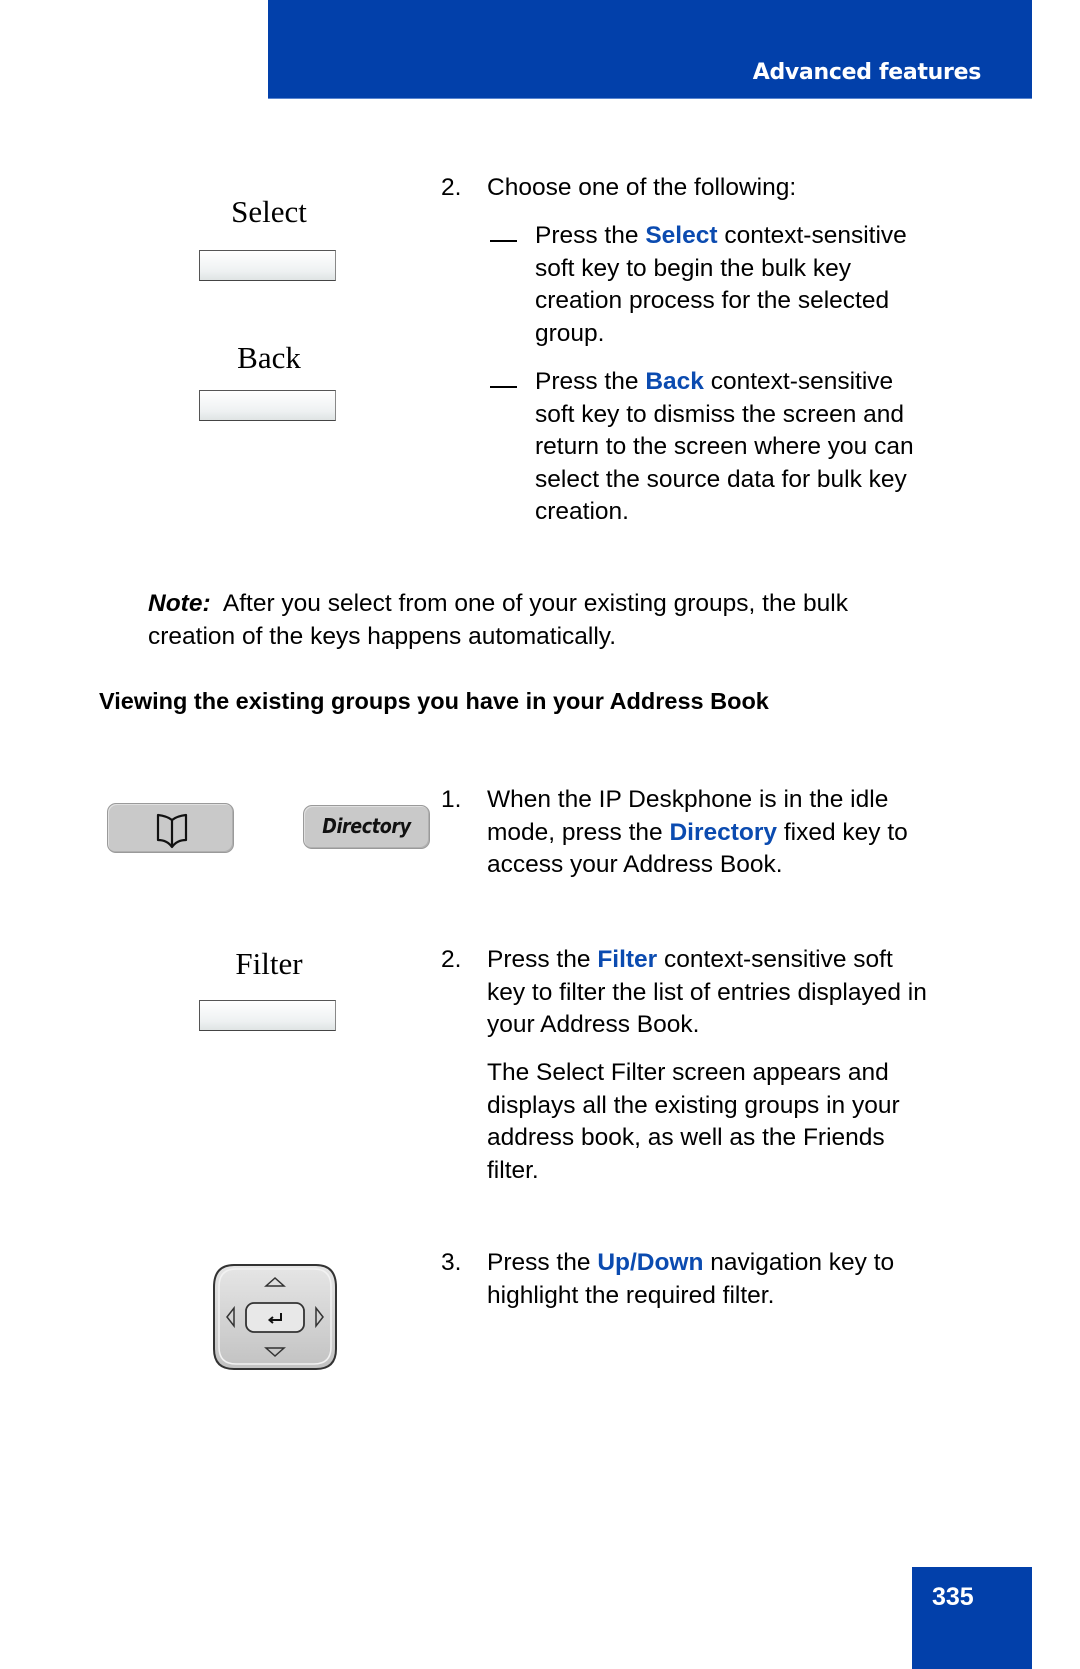 The width and height of the screenshot is (1080, 1669). What do you see at coordinates (686, 1138) in the screenshot?
I see `step2-para-line3: address book, as well as the Friends` at bounding box center [686, 1138].